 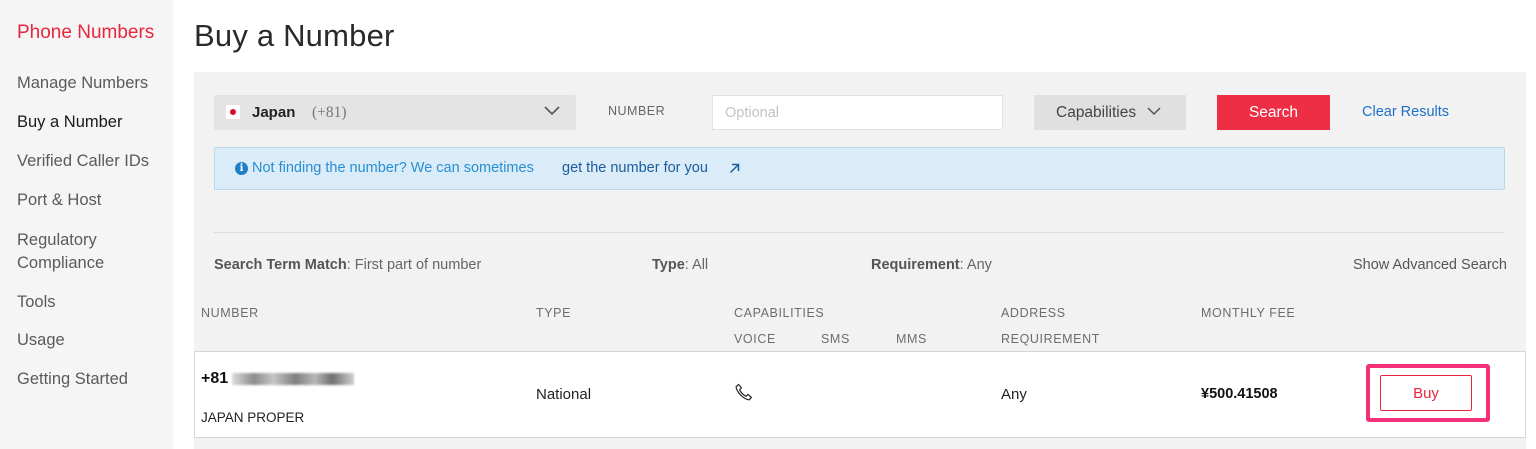 I want to click on filter-match-value: : First part of number, so click(x=414, y=265).